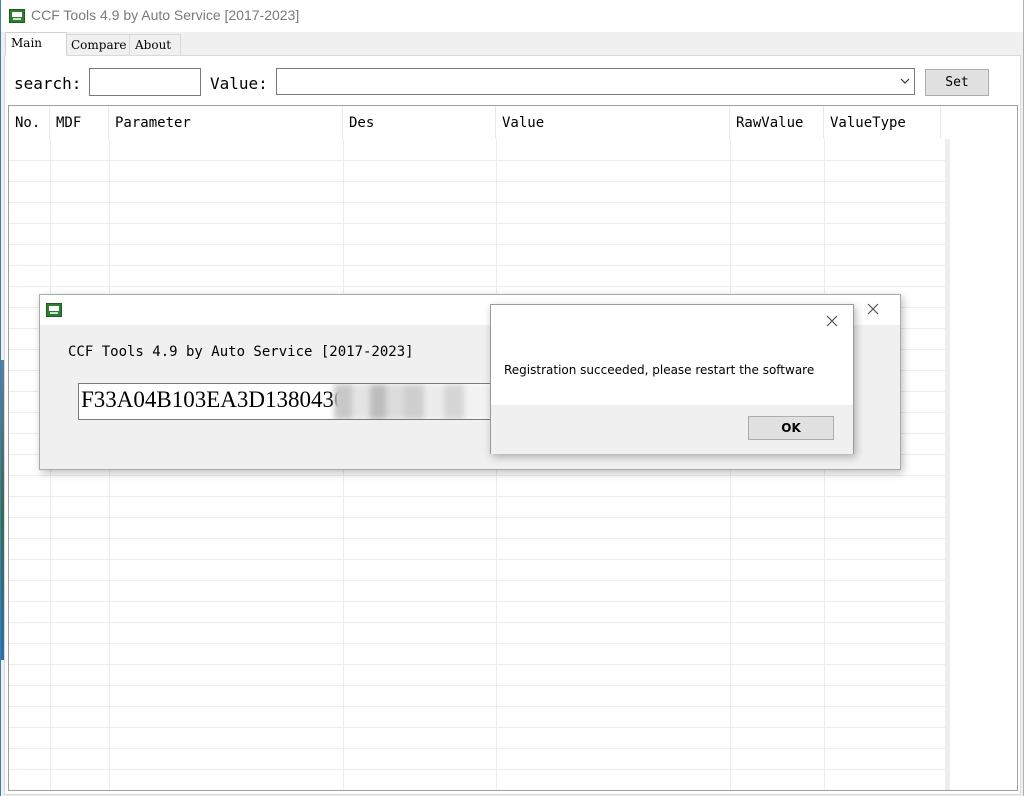 Image resolution: width=1024 pixels, height=796 pixels. I want to click on column-header-value: Value, so click(613, 122).